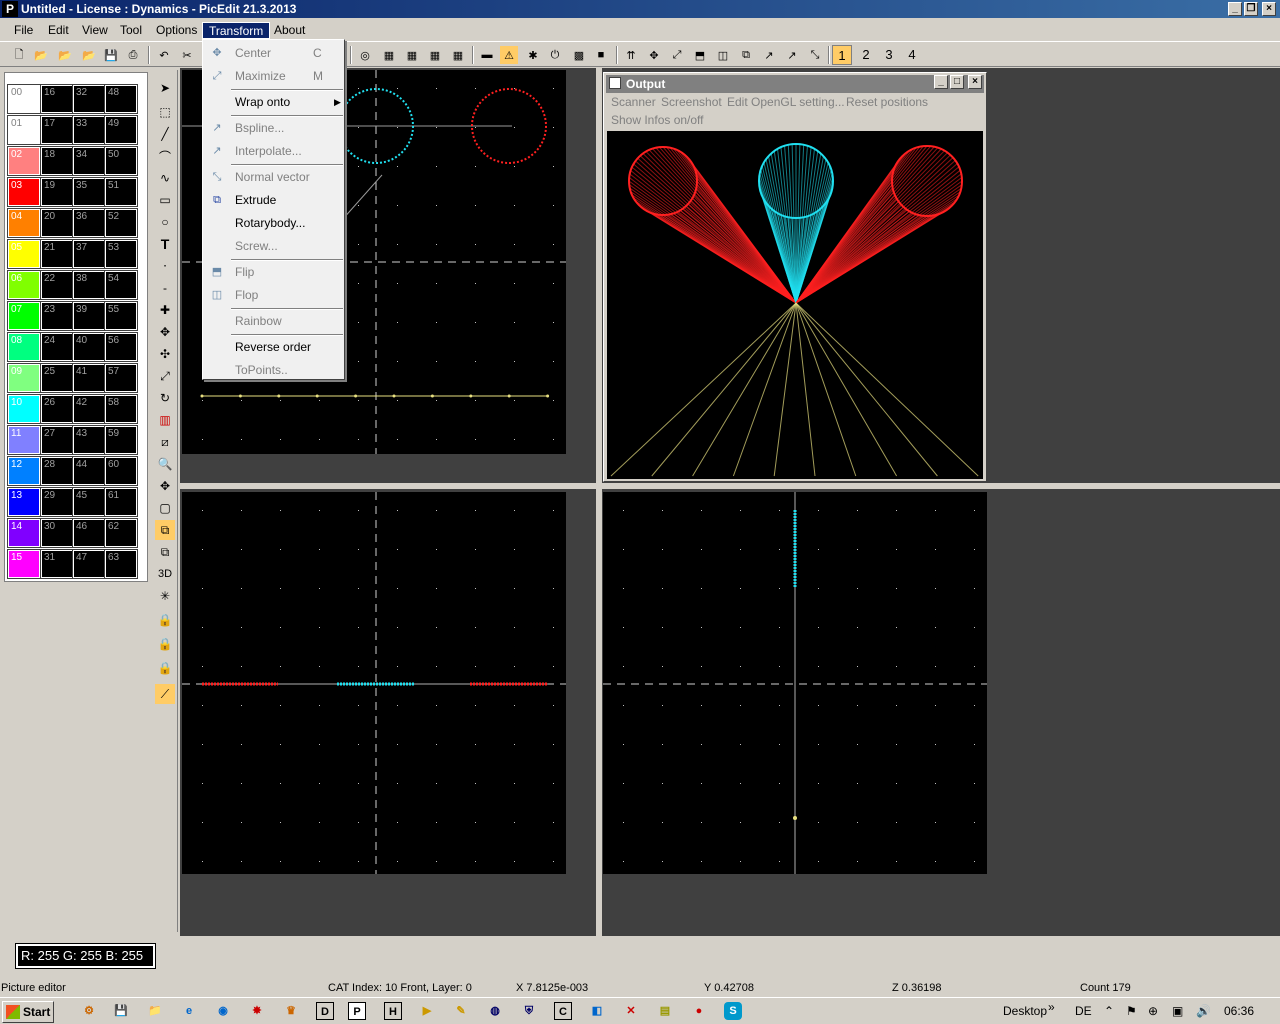 The height and width of the screenshot is (1024, 1280). What do you see at coordinates (1109, 1011) in the screenshot?
I see `tray-expand-icon: ⌃` at bounding box center [1109, 1011].